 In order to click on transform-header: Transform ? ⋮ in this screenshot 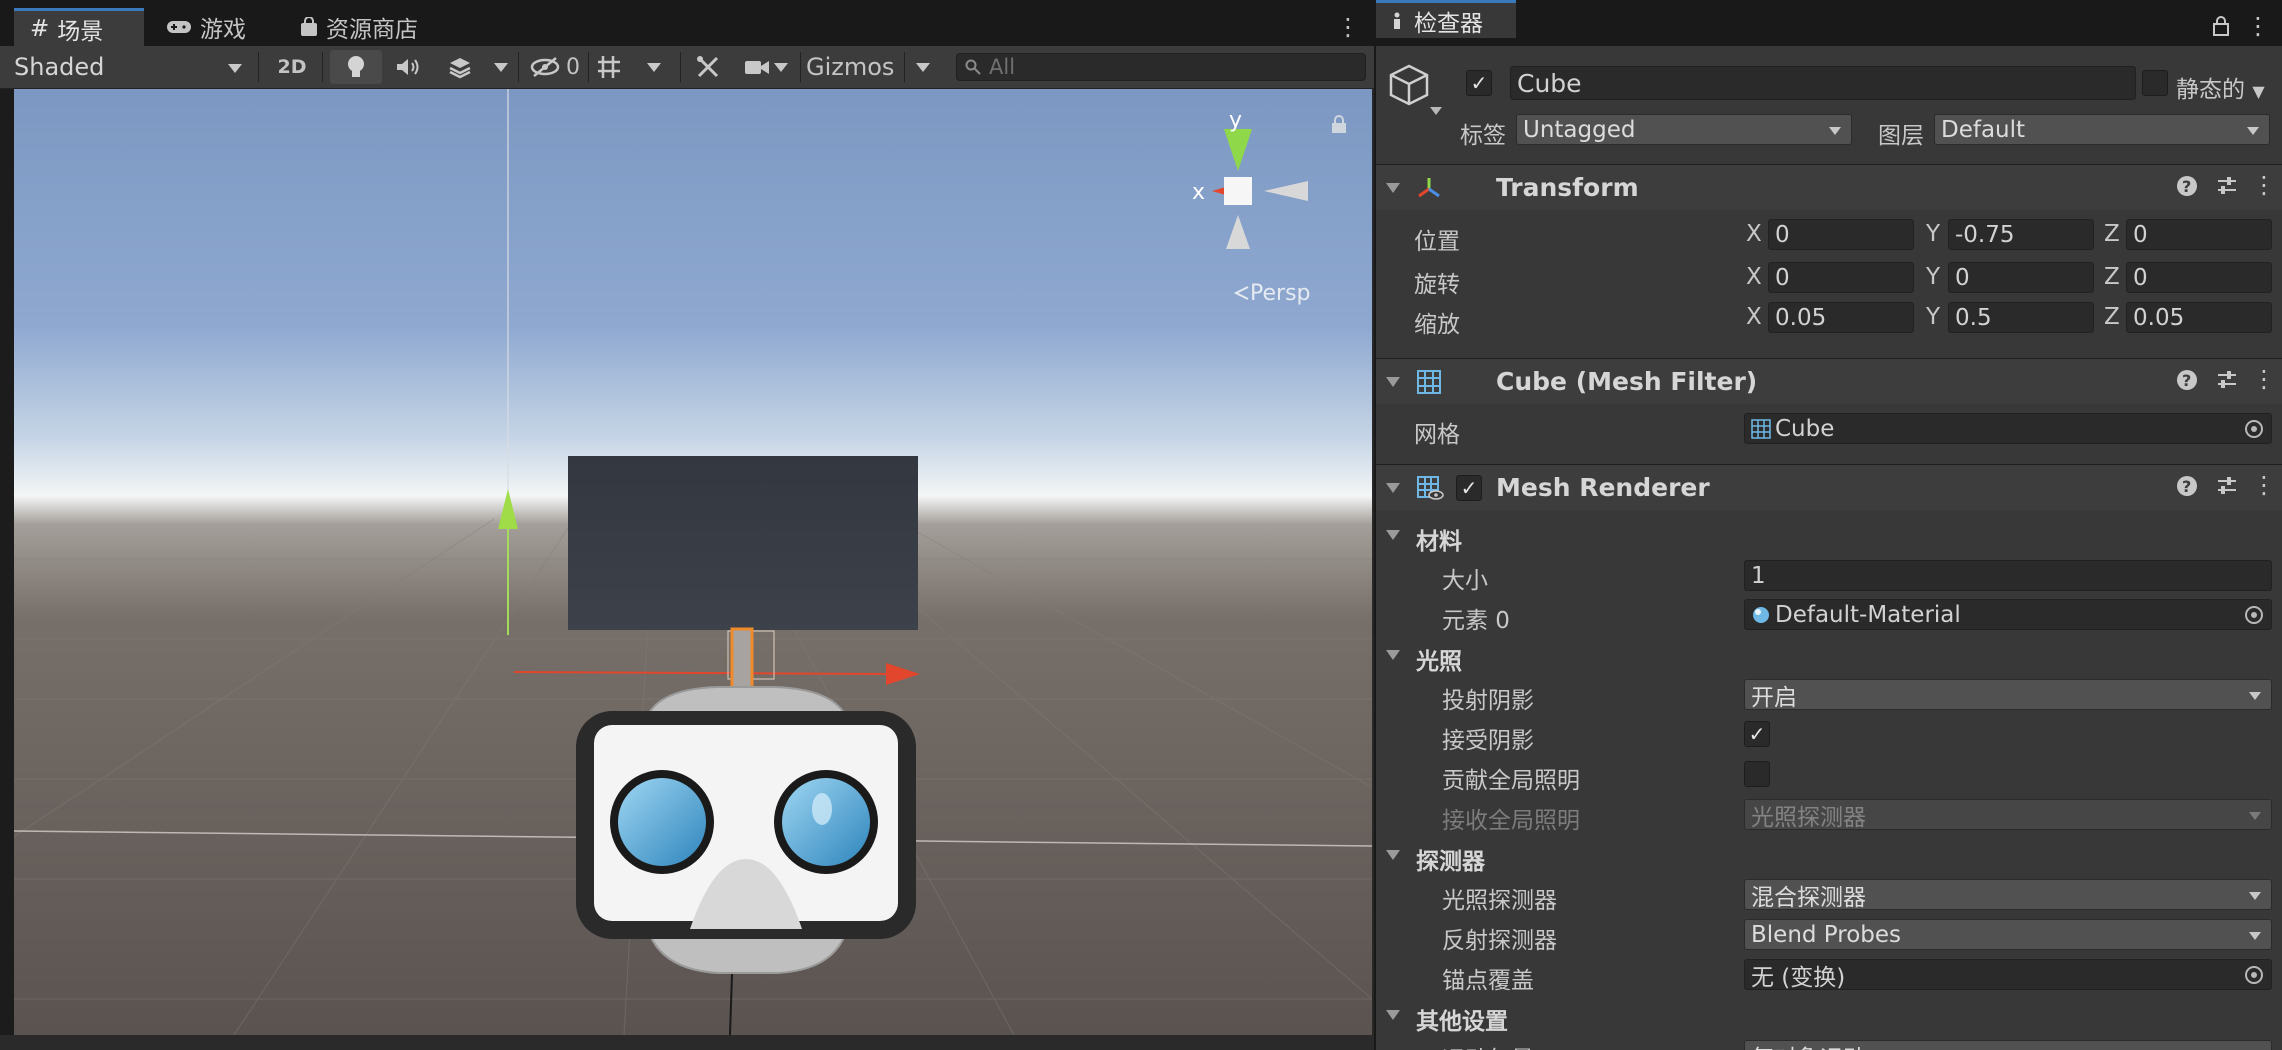, I will do `click(1829, 187)`.